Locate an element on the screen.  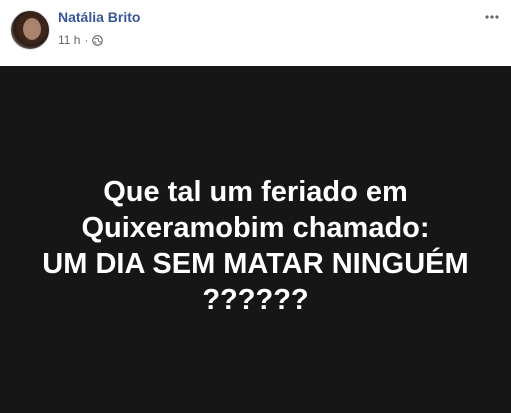
author-avatar is located at coordinates (30, 30).